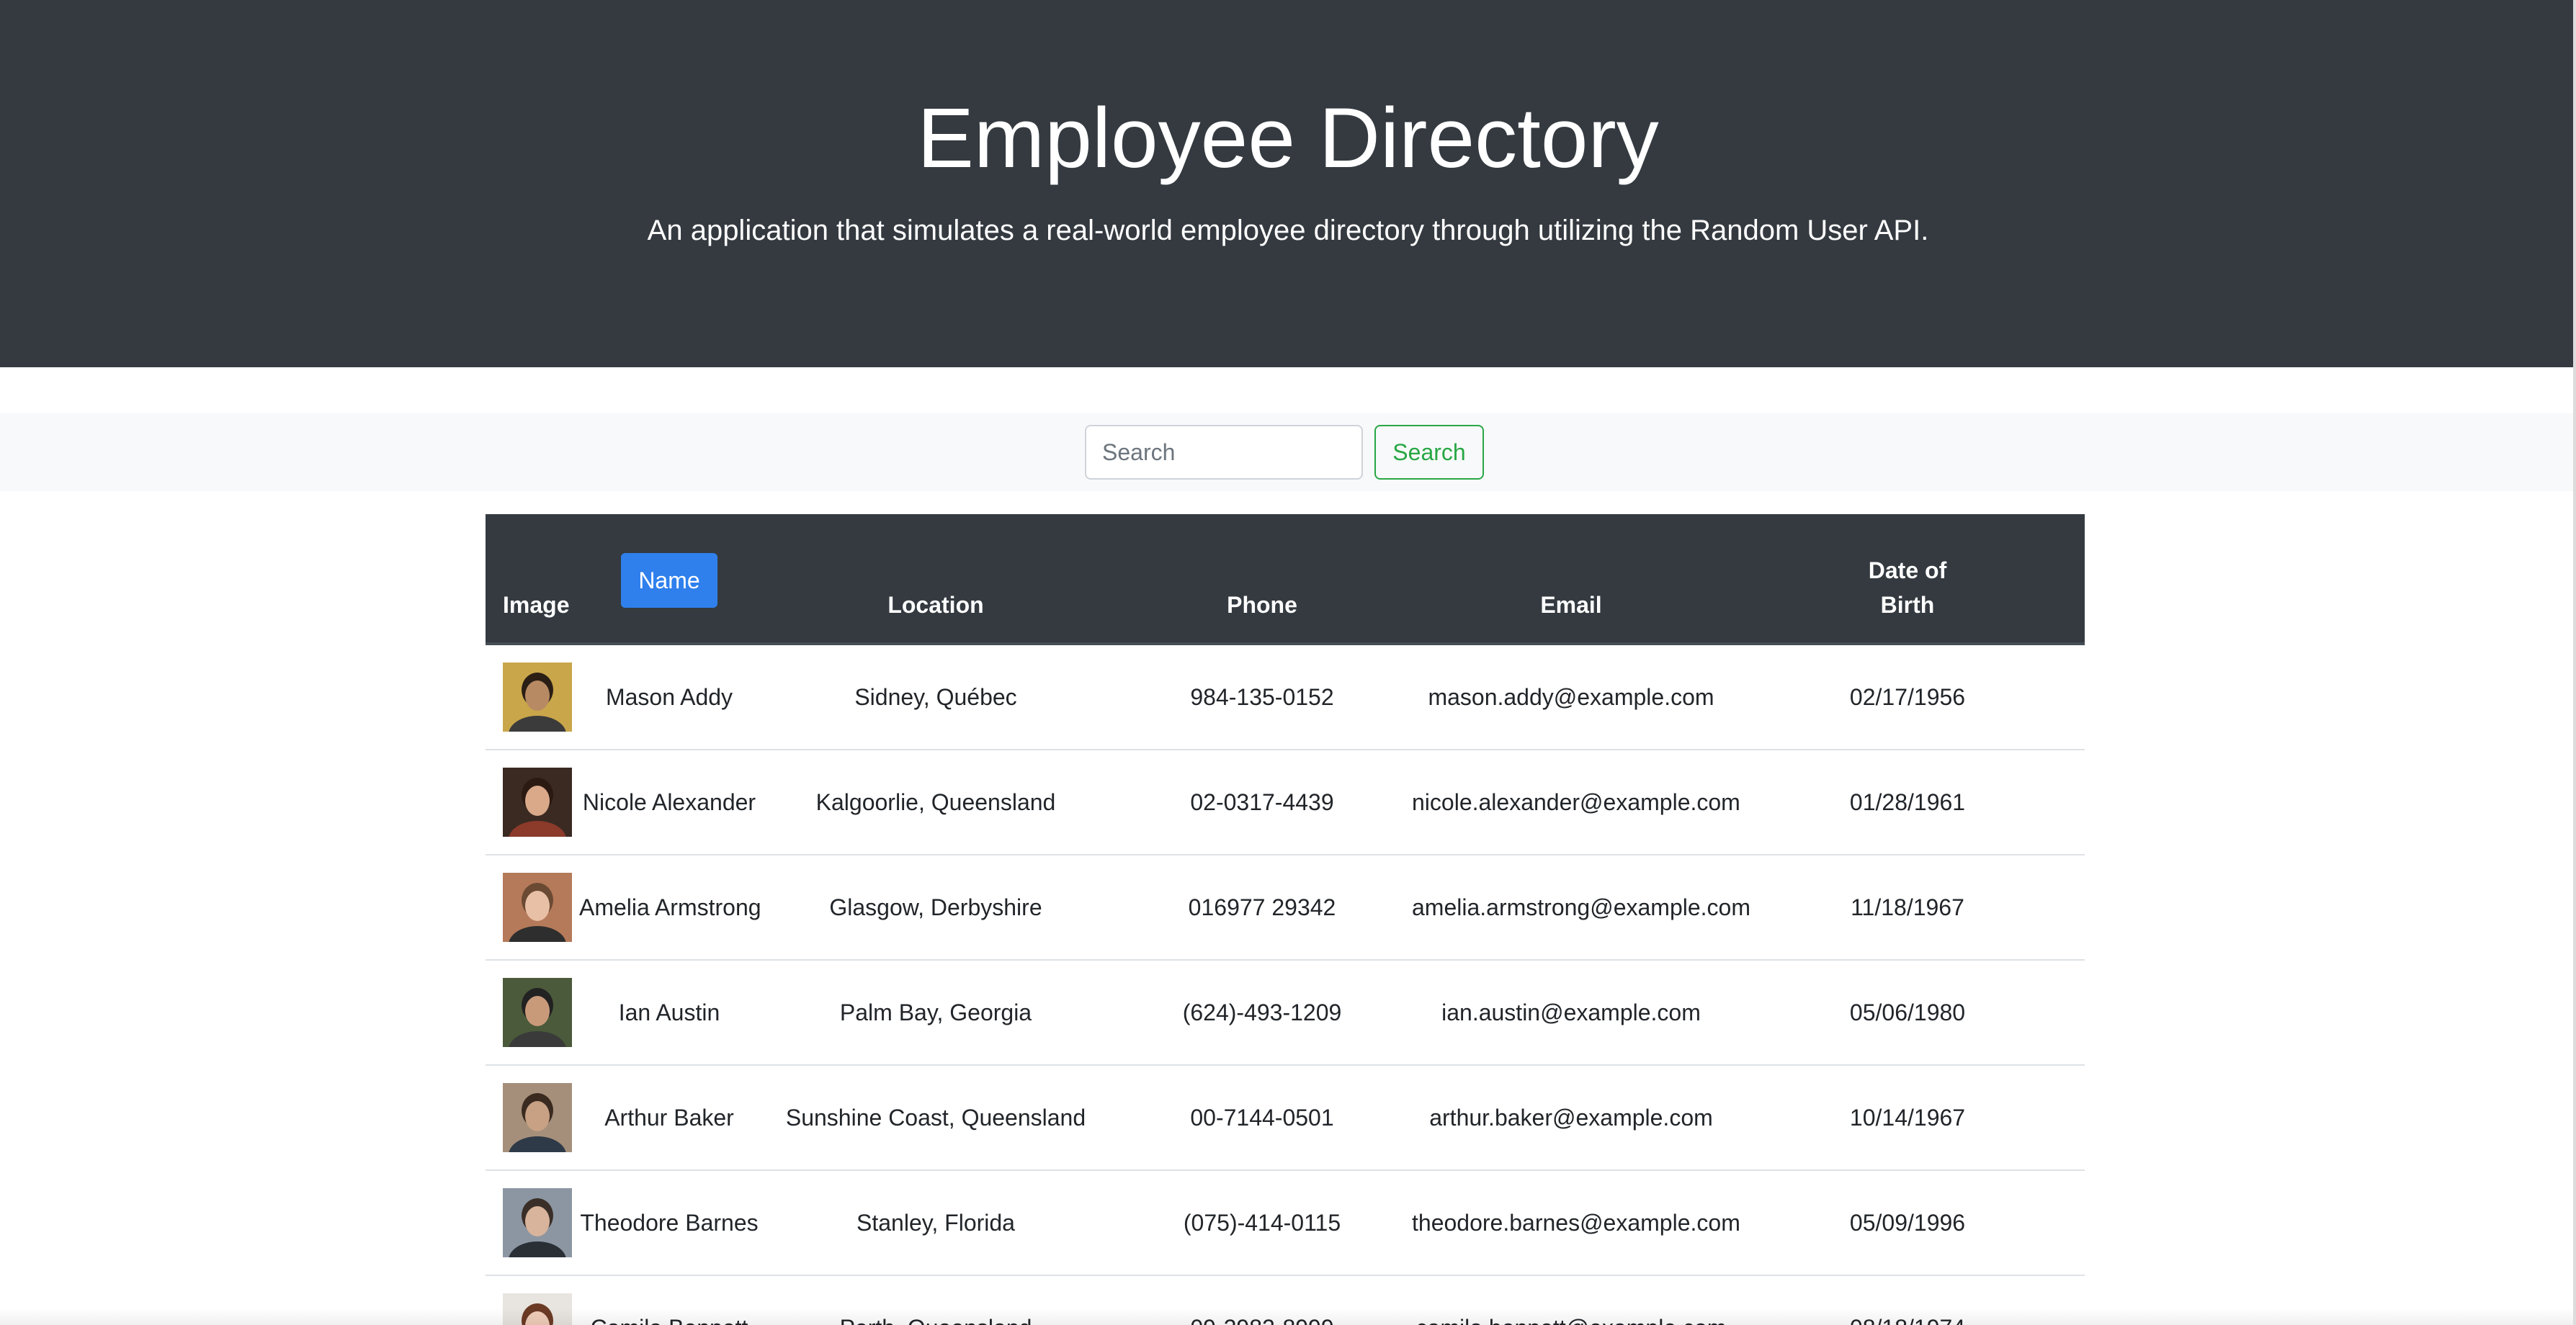 This screenshot has height=1325, width=2576. I want to click on dob-cell: 10/14/1967, so click(1907, 1118).